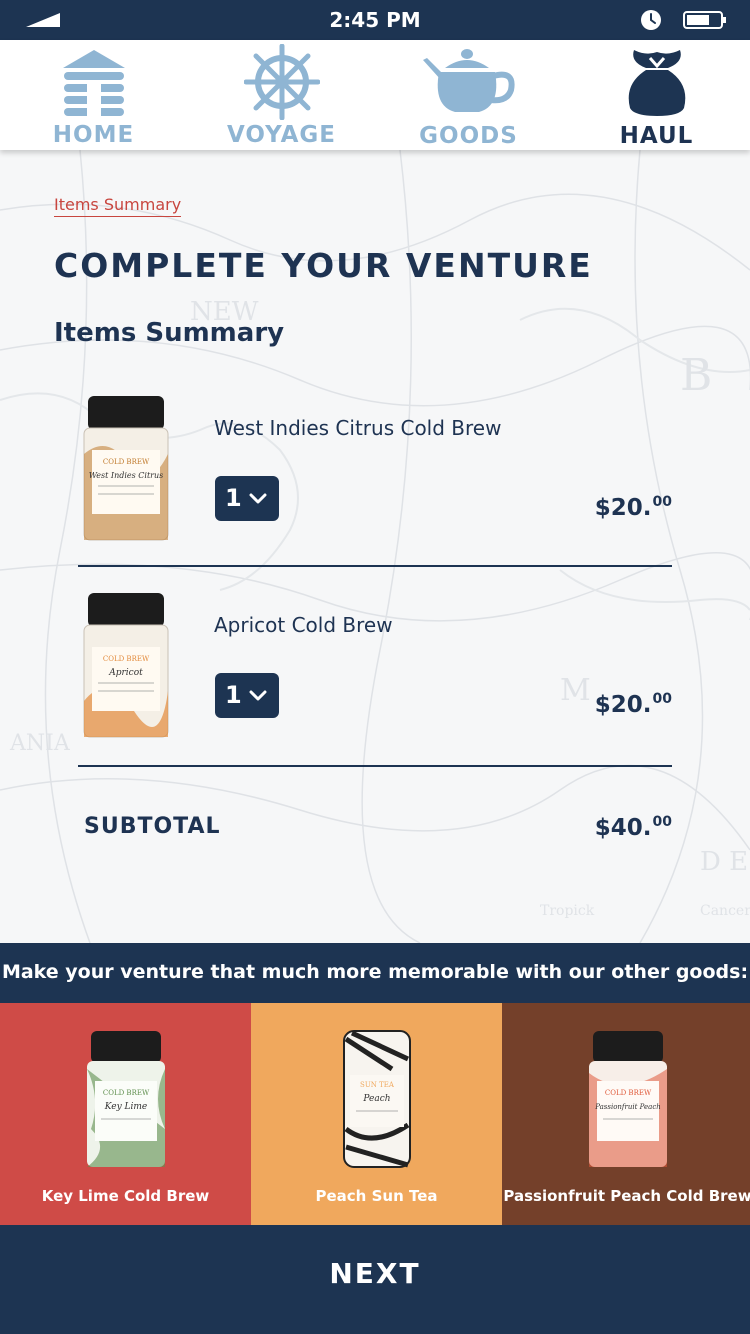 The width and height of the screenshot is (750, 1334). I want to click on product-tin-image: COLD BREW Passionfruit Peach, so click(627, 1099).